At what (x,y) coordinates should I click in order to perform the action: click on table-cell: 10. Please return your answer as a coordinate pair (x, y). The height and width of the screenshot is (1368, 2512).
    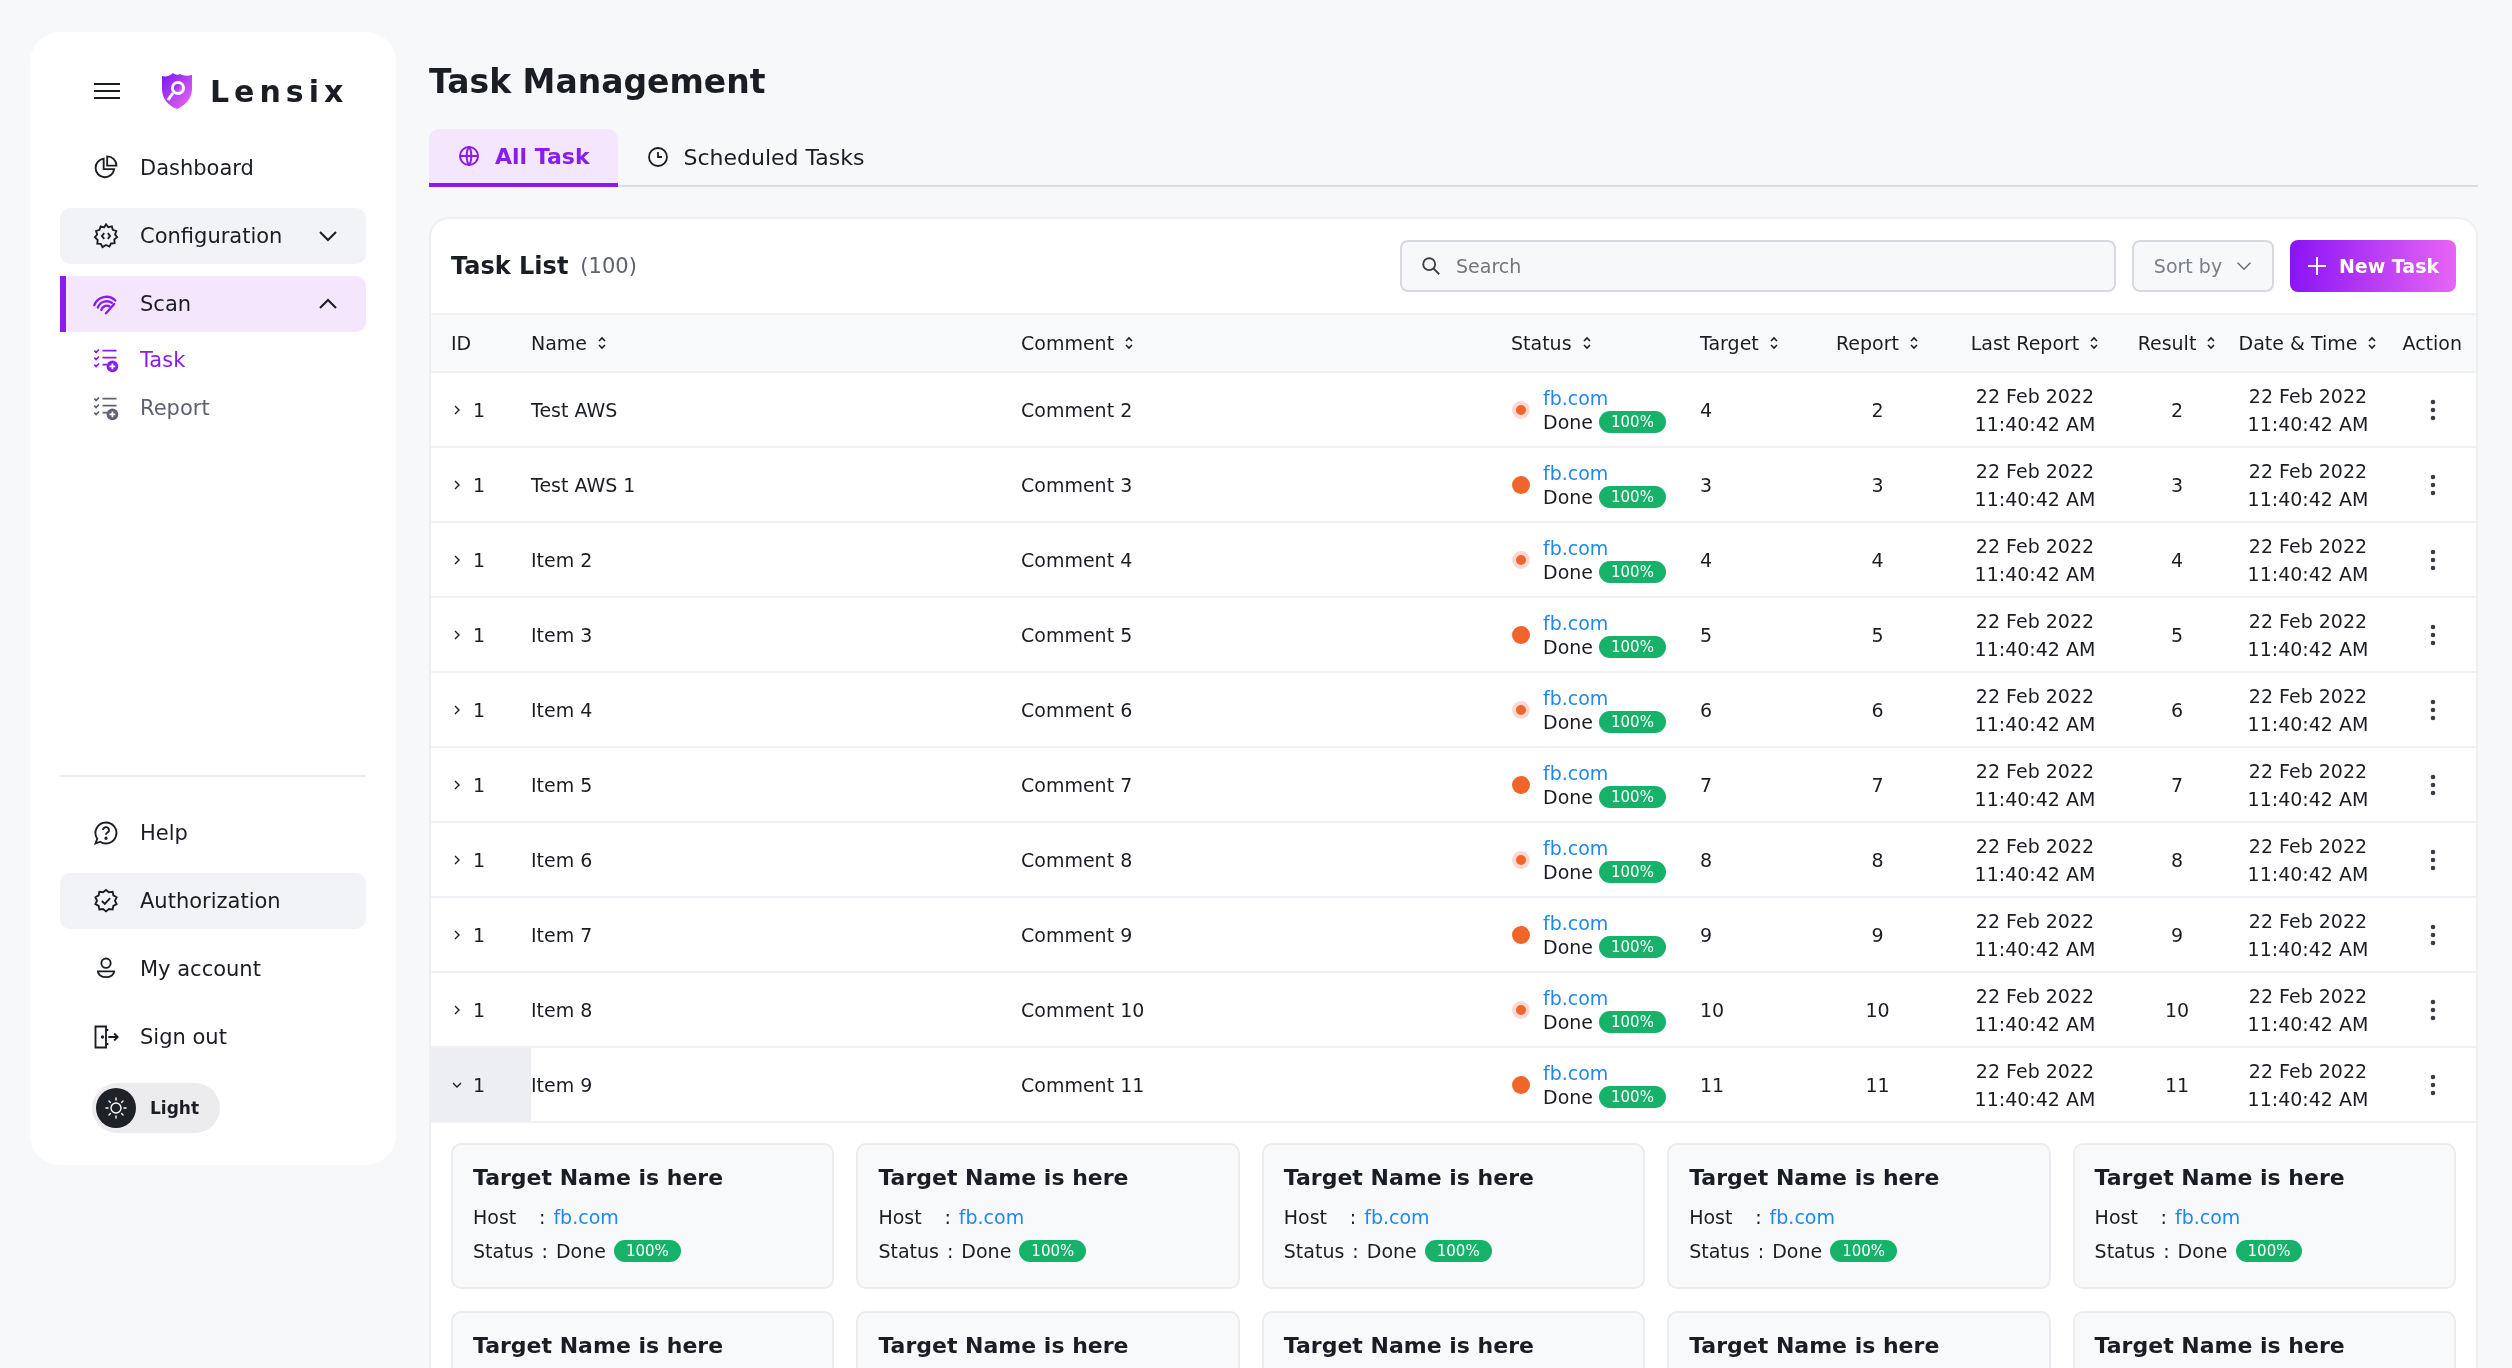
    Looking at the image, I should click on (2177, 1009).